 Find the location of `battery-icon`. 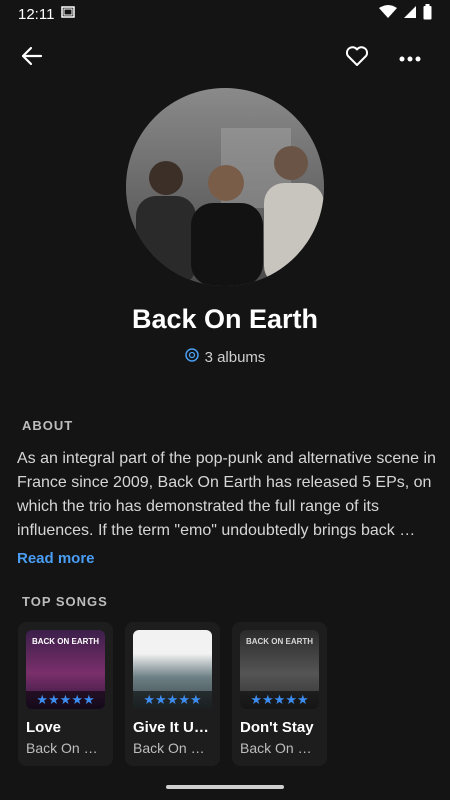

battery-icon is located at coordinates (427, 14).